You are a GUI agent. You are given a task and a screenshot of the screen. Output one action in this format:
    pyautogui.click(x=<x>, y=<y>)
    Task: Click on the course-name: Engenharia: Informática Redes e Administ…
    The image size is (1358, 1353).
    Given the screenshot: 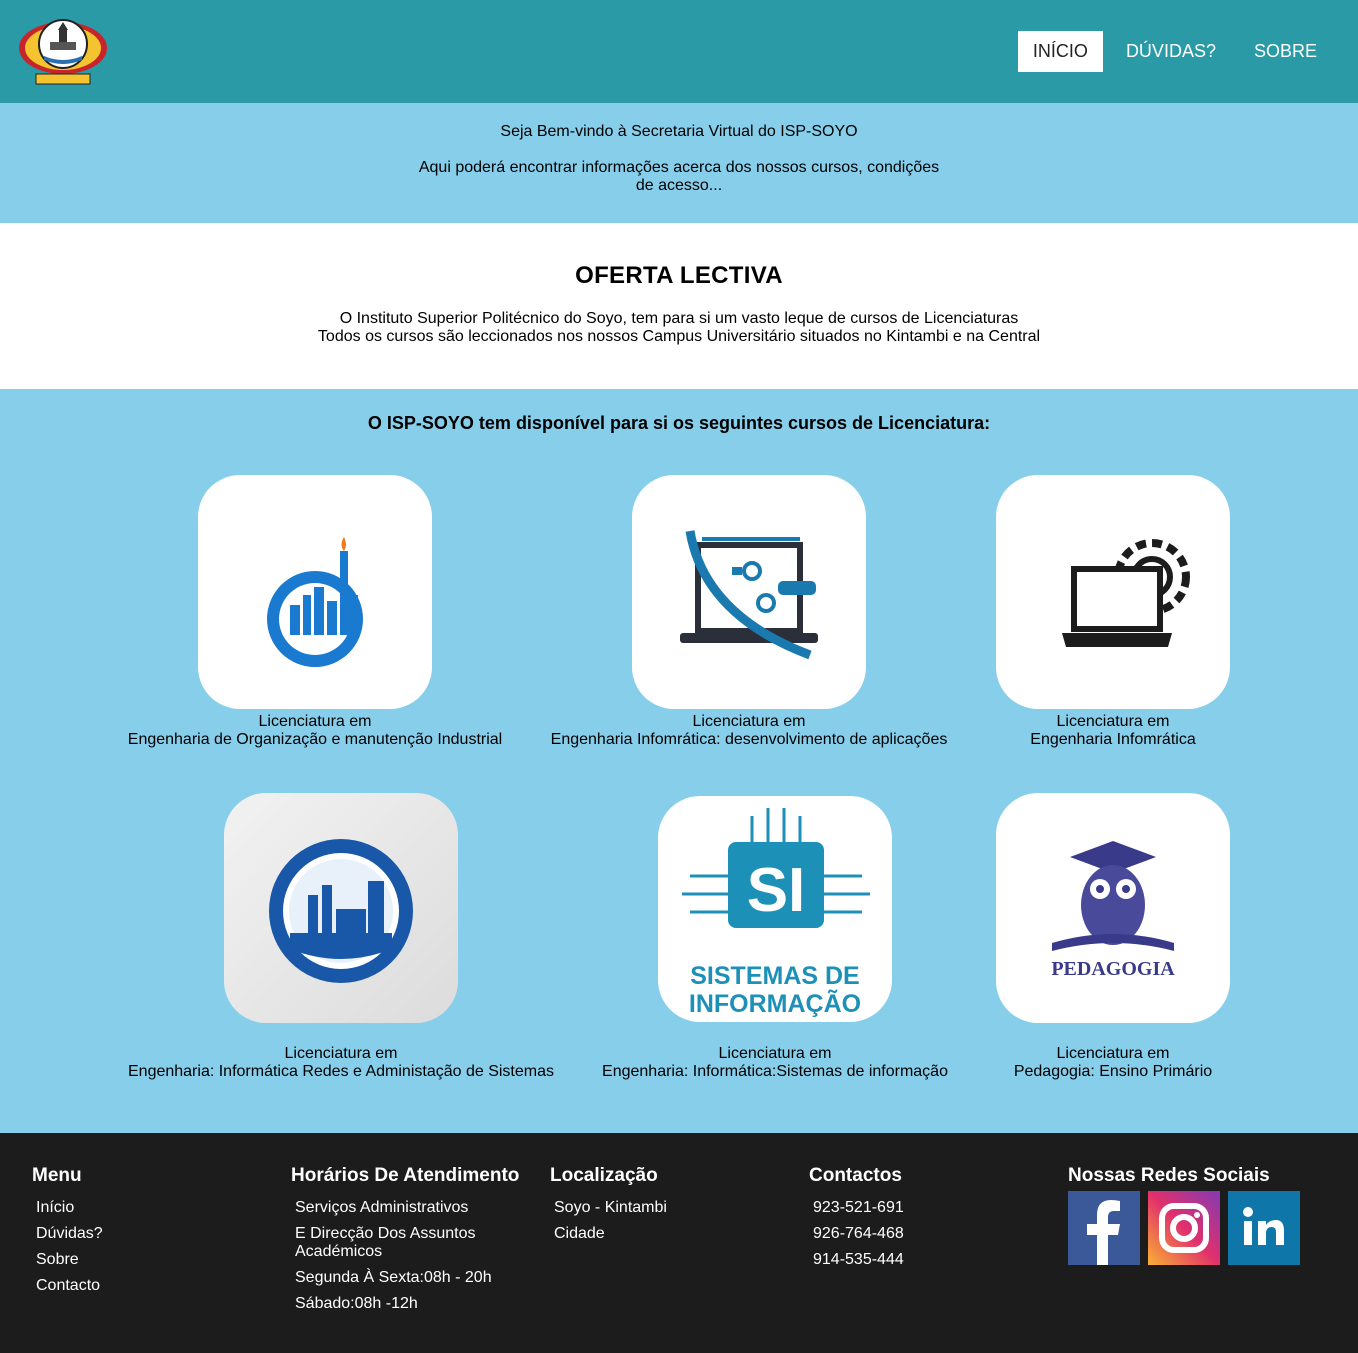 What is the action you would take?
    pyautogui.click(x=341, y=1071)
    